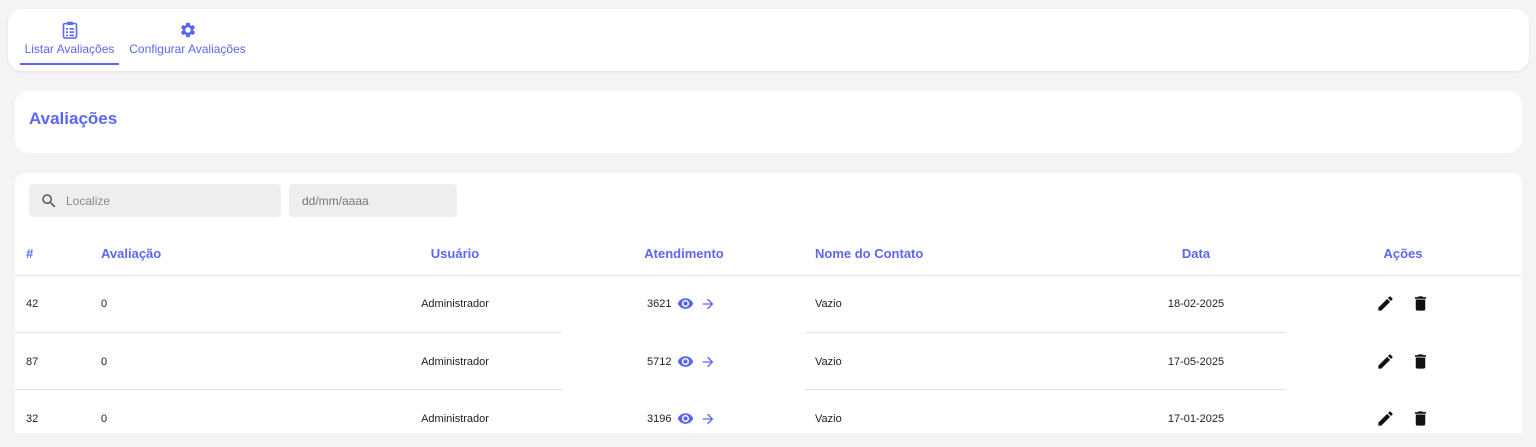  Describe the element at coordinates (455, 253) in the screenshot. I see `column-header-usuario: Usuário` at that location.